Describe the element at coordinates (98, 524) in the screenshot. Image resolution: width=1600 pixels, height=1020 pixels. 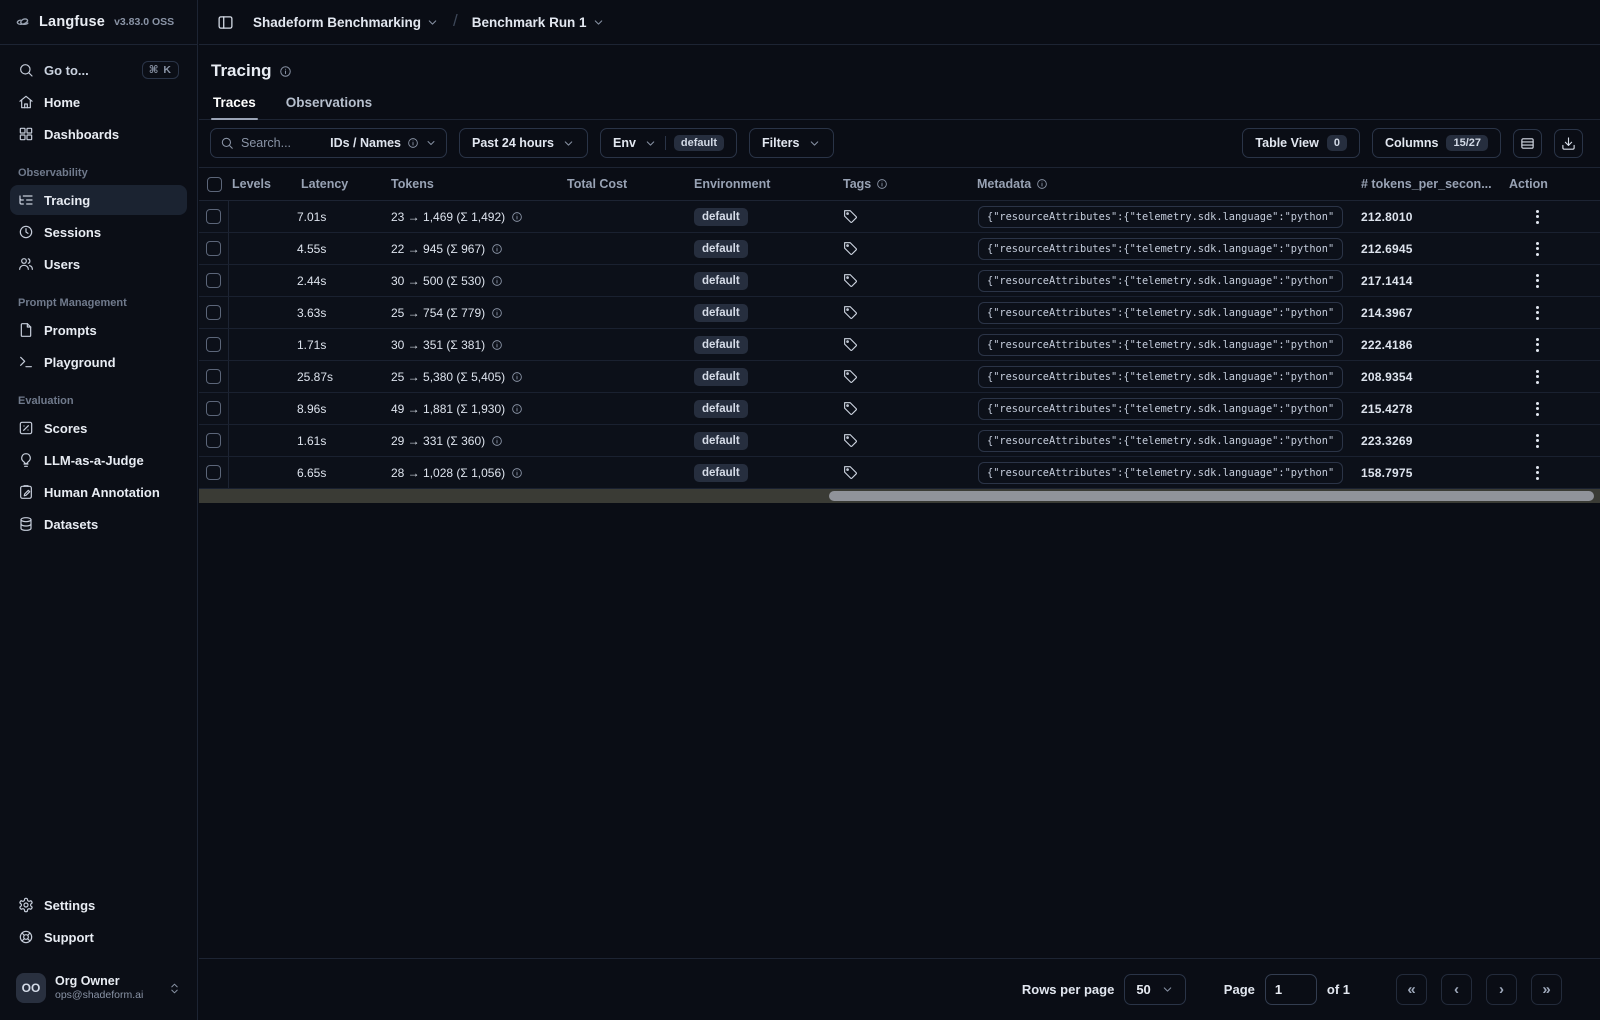
I see `sidebar-item-datasets: Datasets` at that location.